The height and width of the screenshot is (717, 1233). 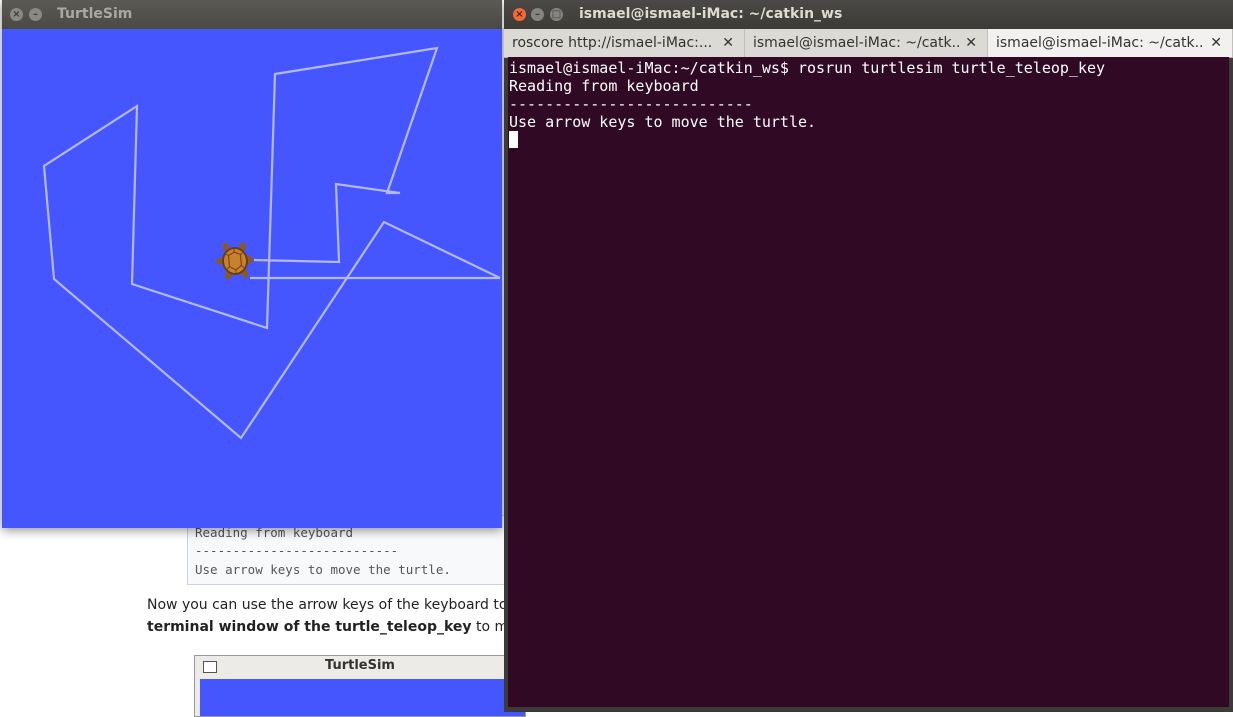 I want to click on code-line: ---------------------------, so click(x=297, y=550).